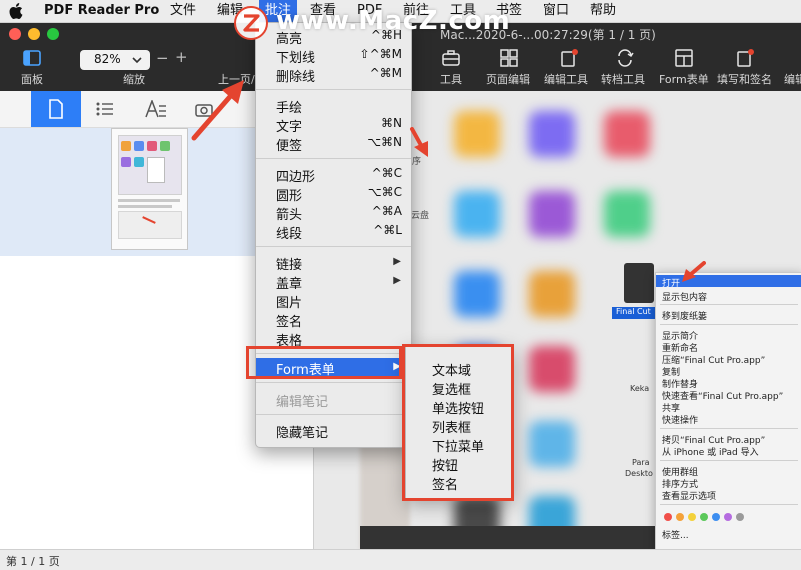 The height and width of the screenshot is (570, 801). What do you see at coordinates (302, 402) in the screenshot?
I see `menu-item-edit-notes: 编辑笔记` at bounding box center [302, 402].